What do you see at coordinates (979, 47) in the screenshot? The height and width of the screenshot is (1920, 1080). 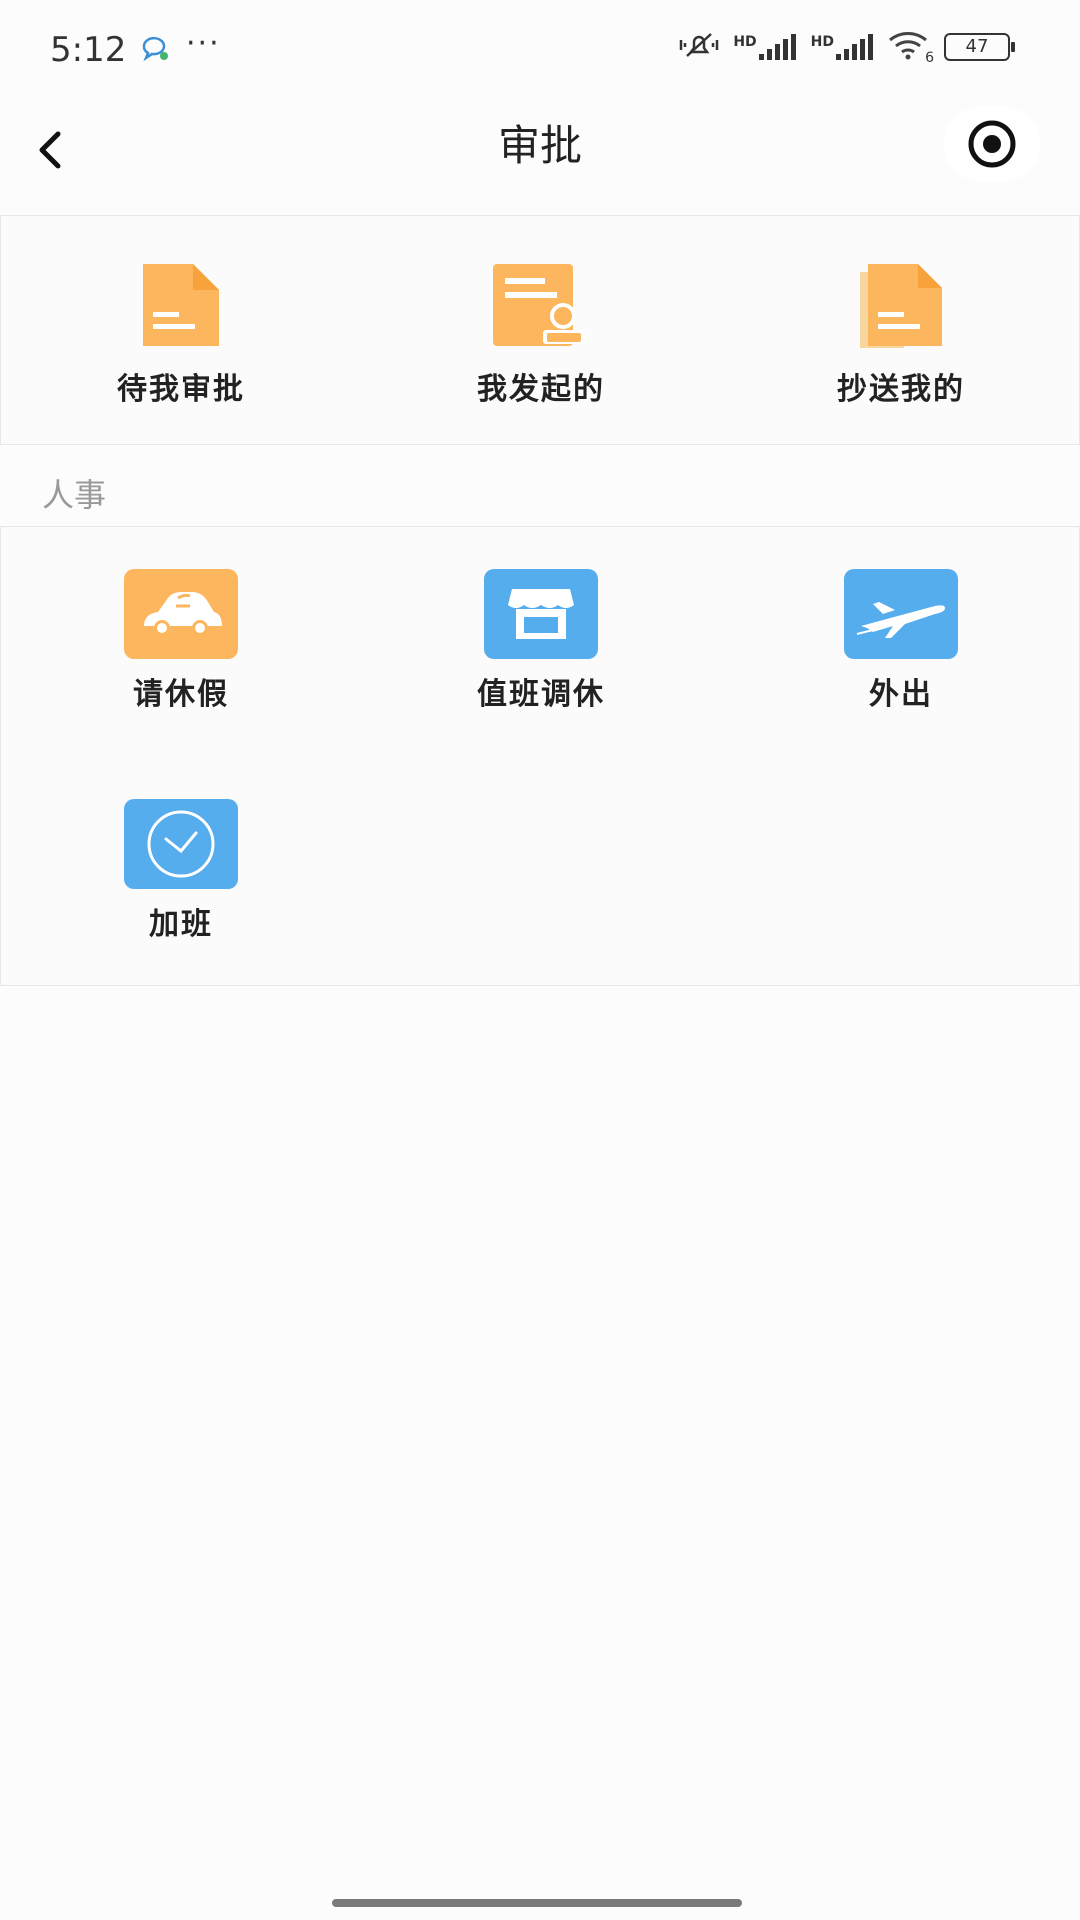 I see `battery-indicator: 47` at bounding box center [979, 47].